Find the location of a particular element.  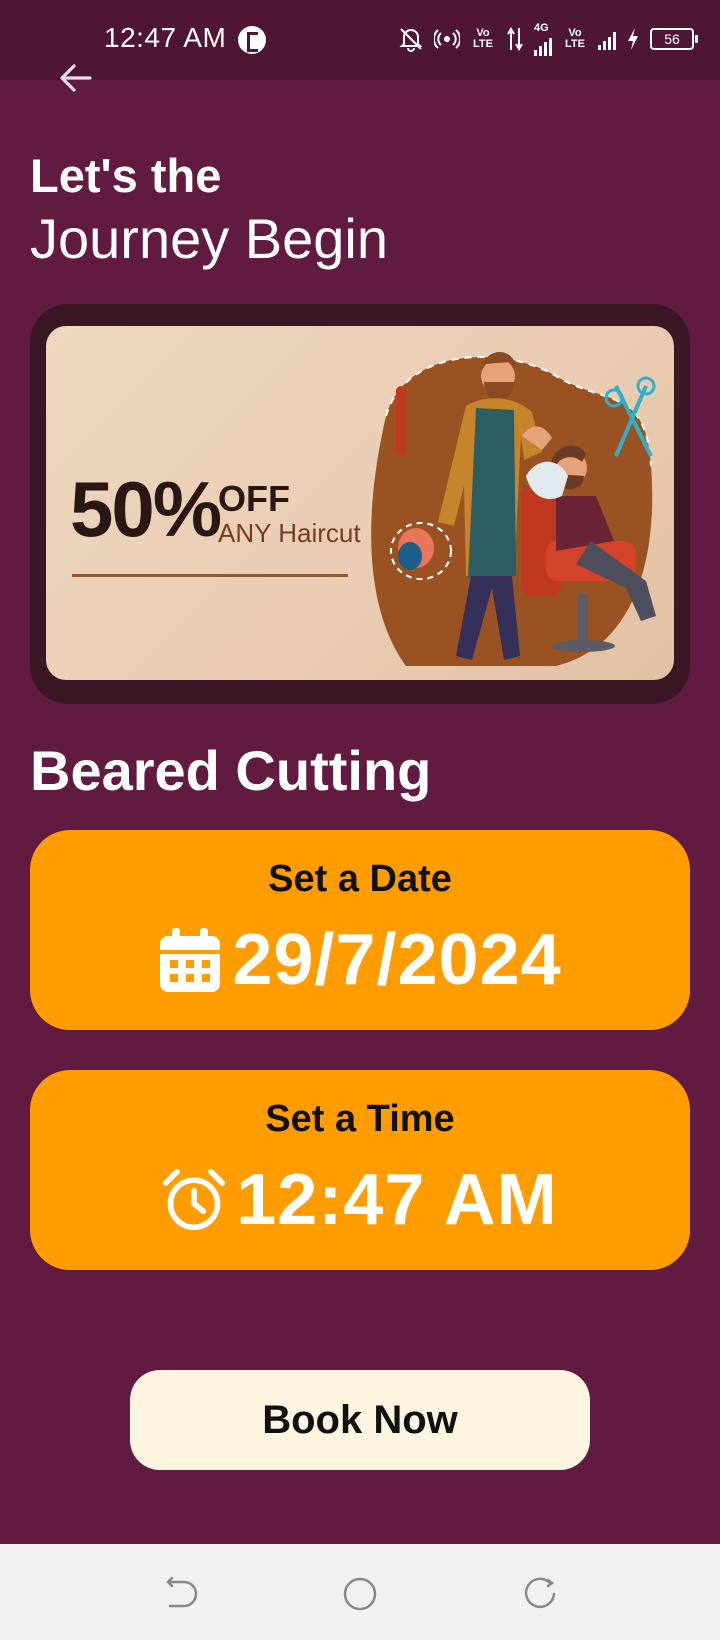

signal-strength-icon is located at coordinates (543, 45).